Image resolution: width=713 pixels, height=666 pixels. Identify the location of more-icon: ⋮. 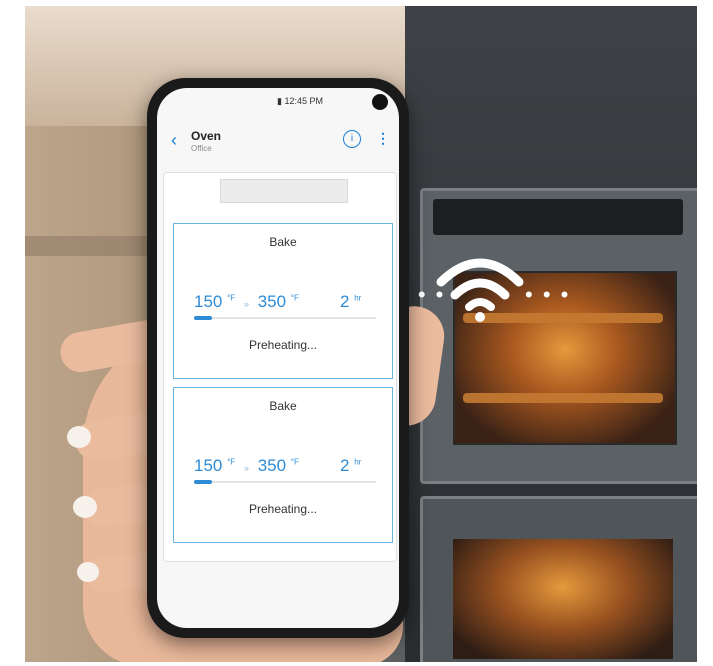
(383, 138).